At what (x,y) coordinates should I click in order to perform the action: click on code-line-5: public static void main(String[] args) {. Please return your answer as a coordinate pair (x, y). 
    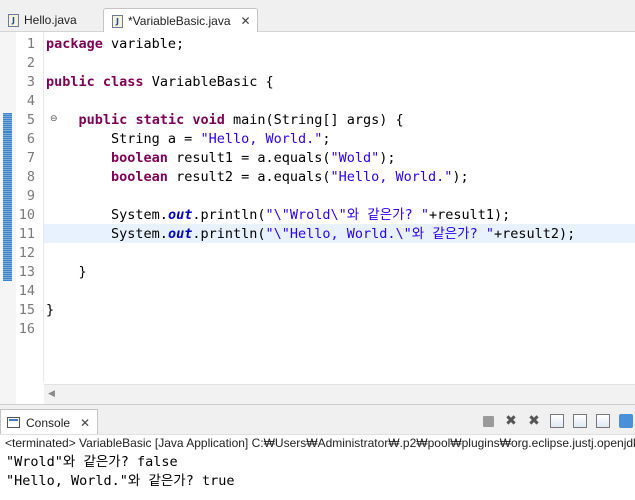
    Looking at the image, I should click on (340, 120).